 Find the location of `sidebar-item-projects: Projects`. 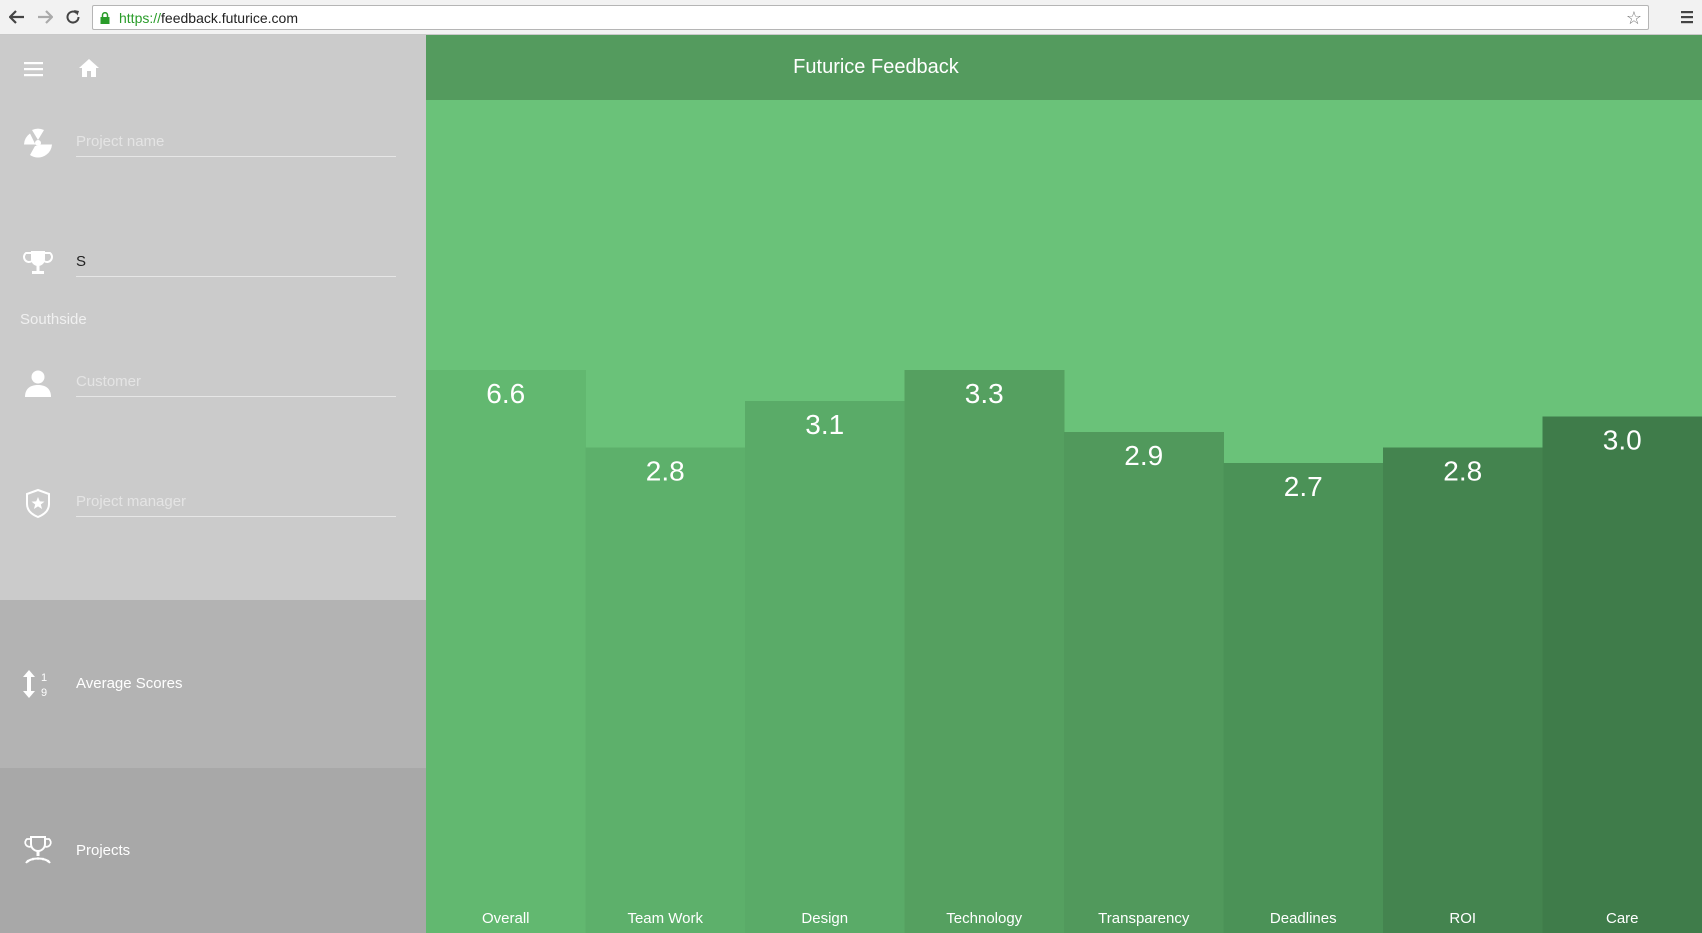

sidebar-item-projects: Projects is located at coordinates (213, 850).